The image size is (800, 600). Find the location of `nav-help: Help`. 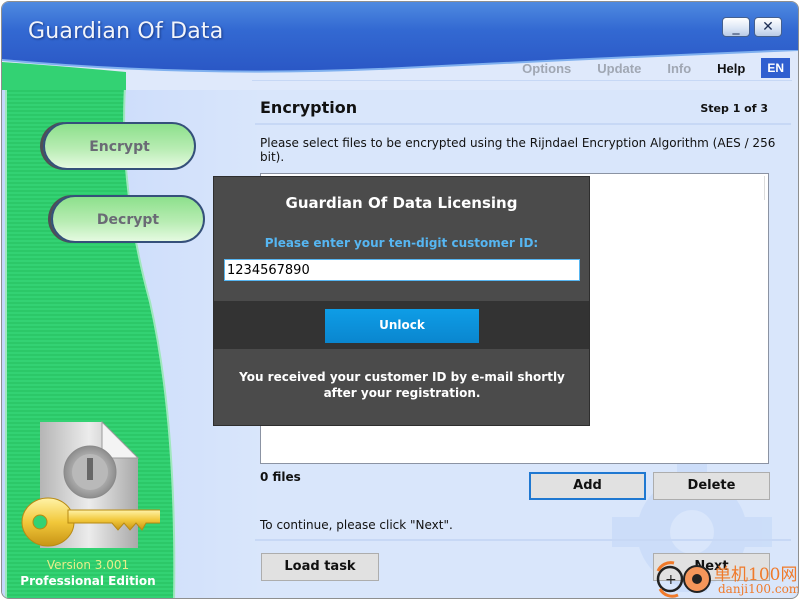

nav-help: Help is located at coordinates (731, 68).